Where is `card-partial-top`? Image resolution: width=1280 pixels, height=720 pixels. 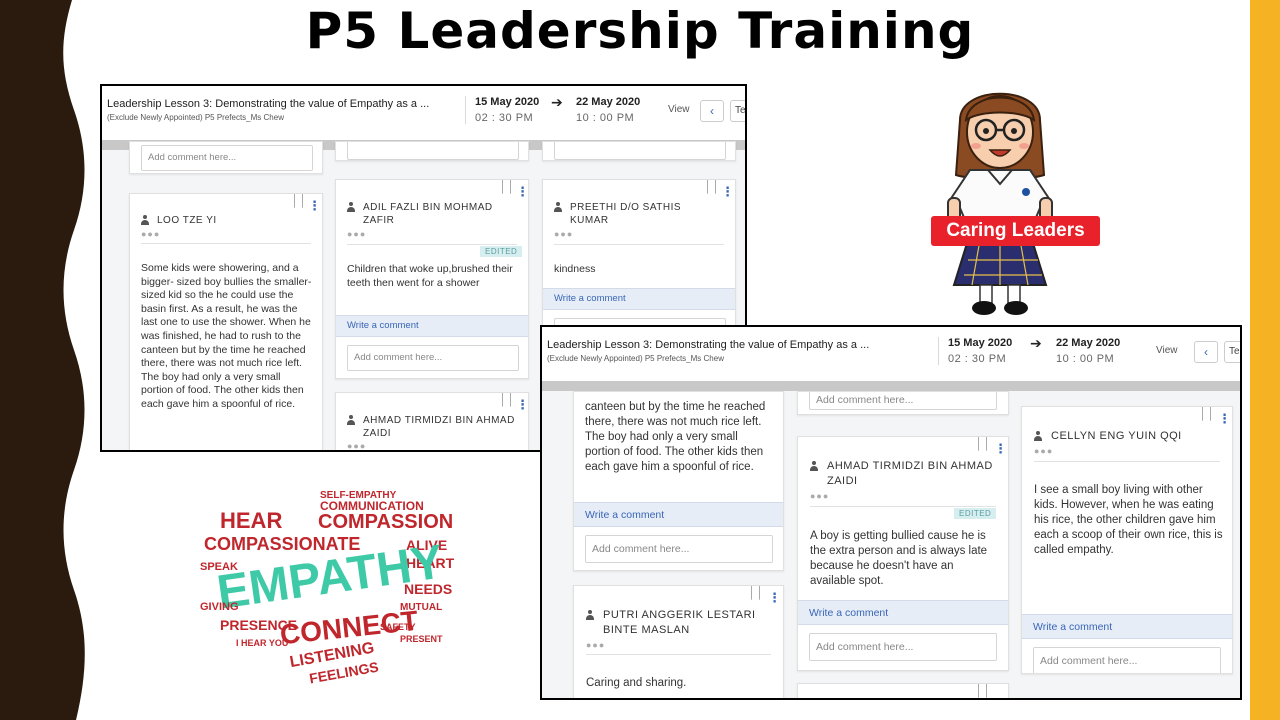
card-partial-top is located at coordinates (639, 151).